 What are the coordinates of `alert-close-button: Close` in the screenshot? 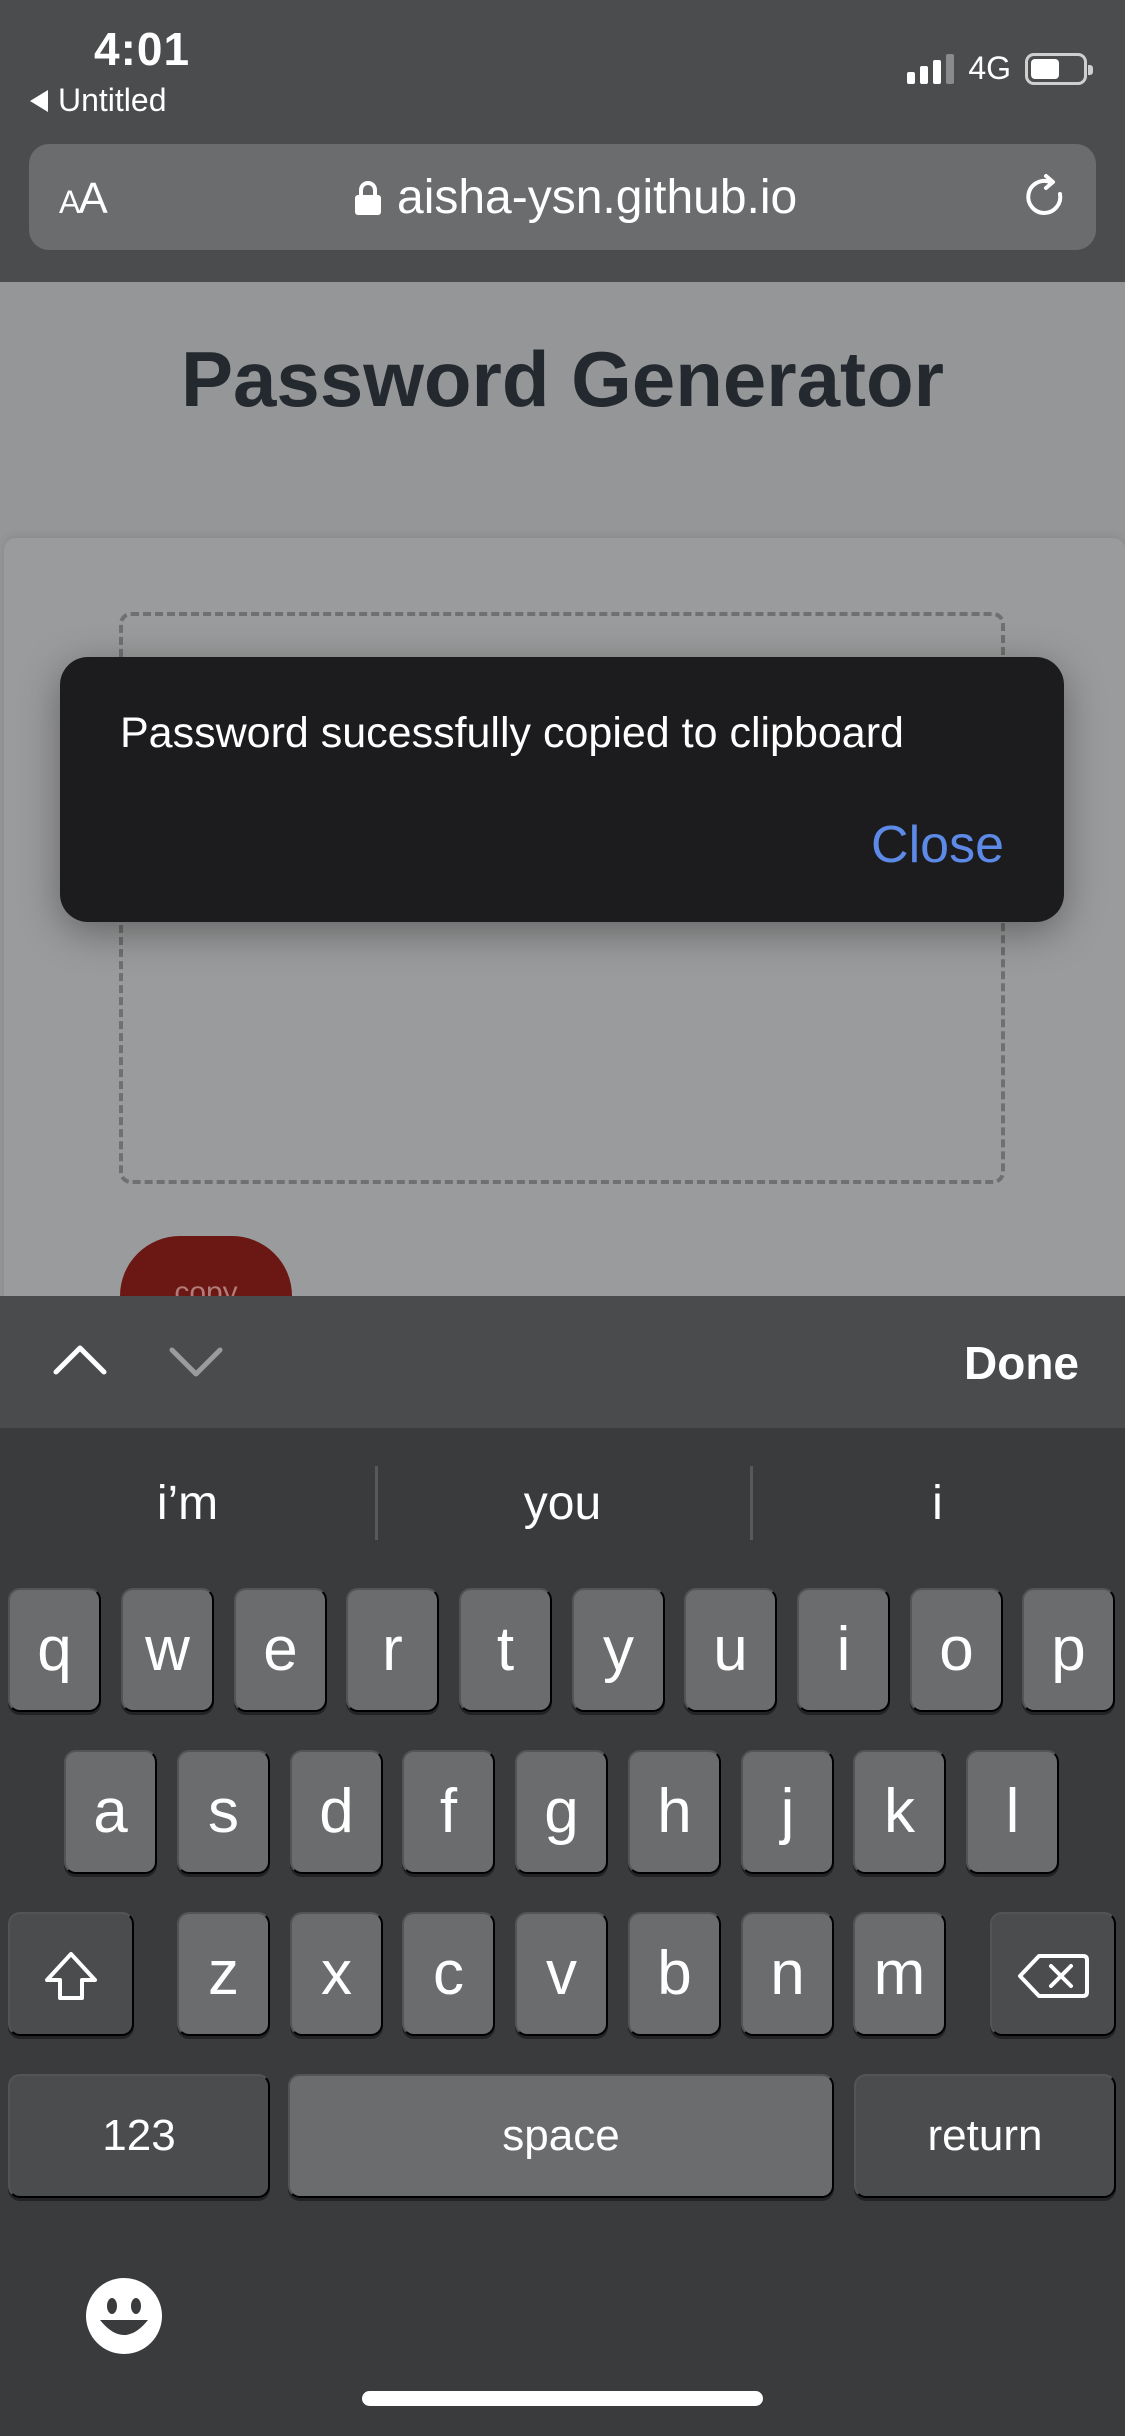 It's located at (937, 845).